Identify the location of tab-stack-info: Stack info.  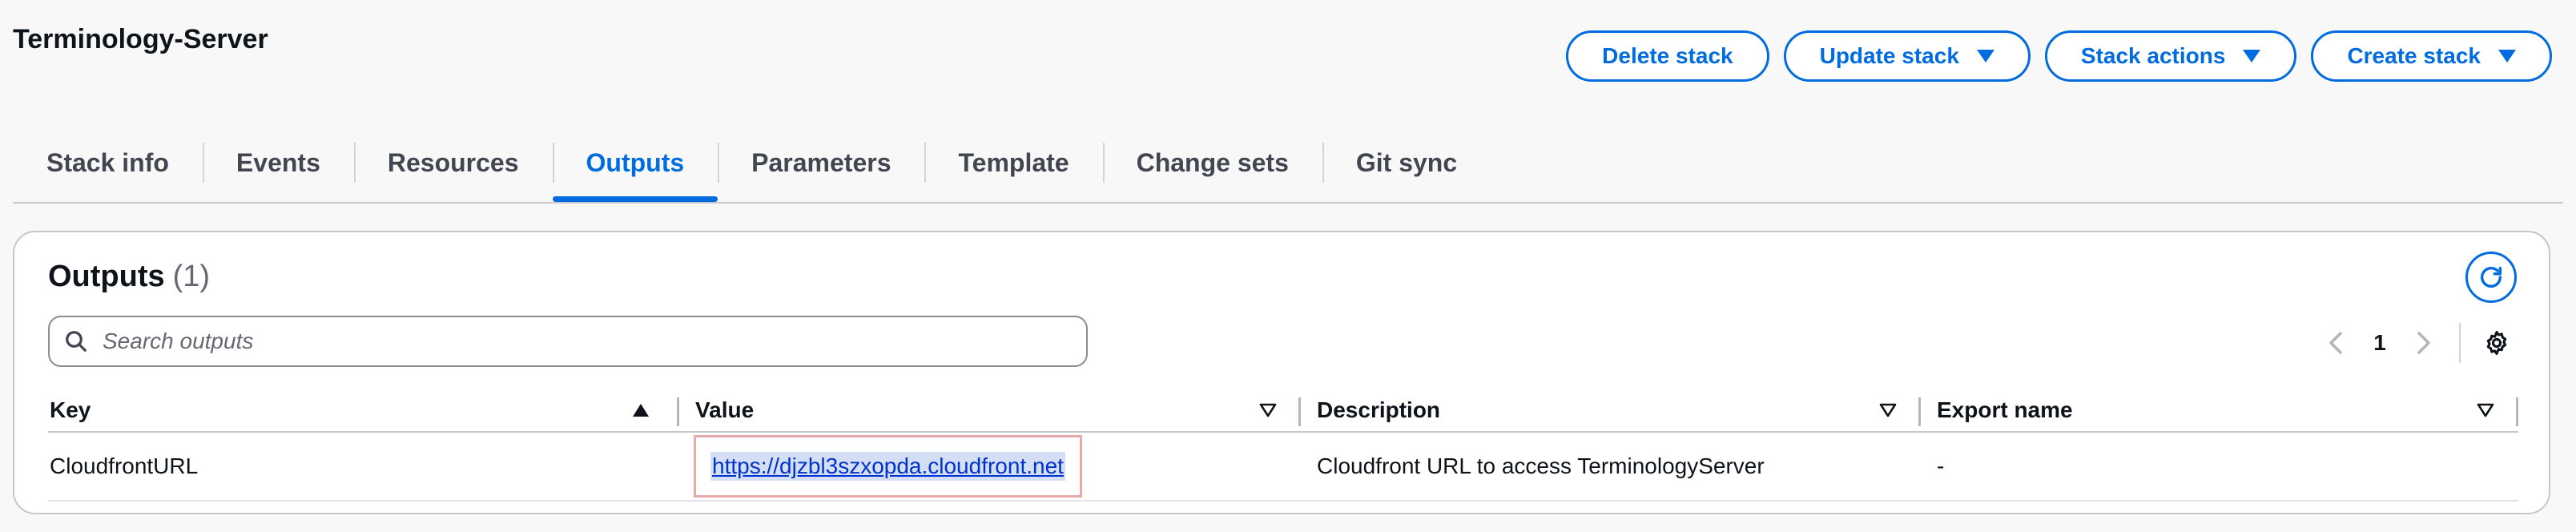
(108, 162).